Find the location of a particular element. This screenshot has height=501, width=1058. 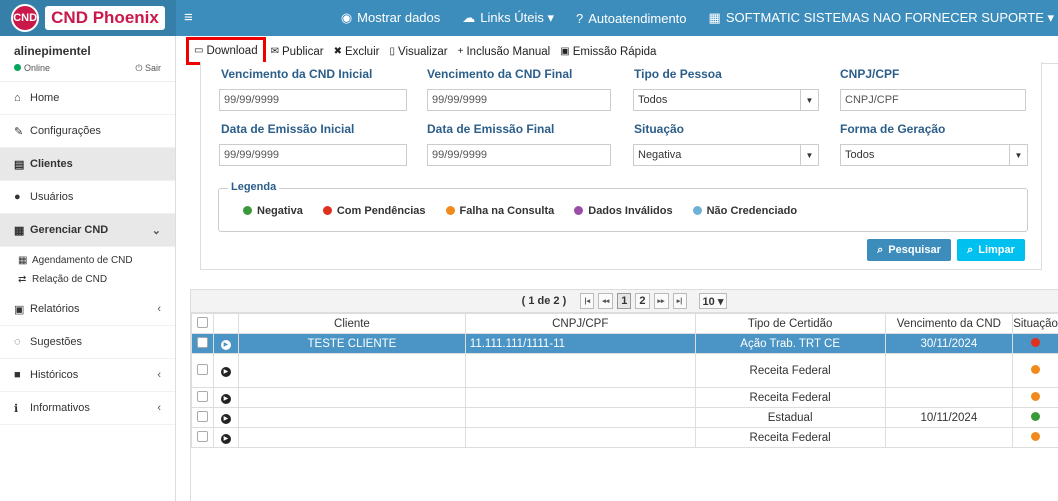

cnpj-input: CNPJ/CPF is located at coordinates (933, 100).